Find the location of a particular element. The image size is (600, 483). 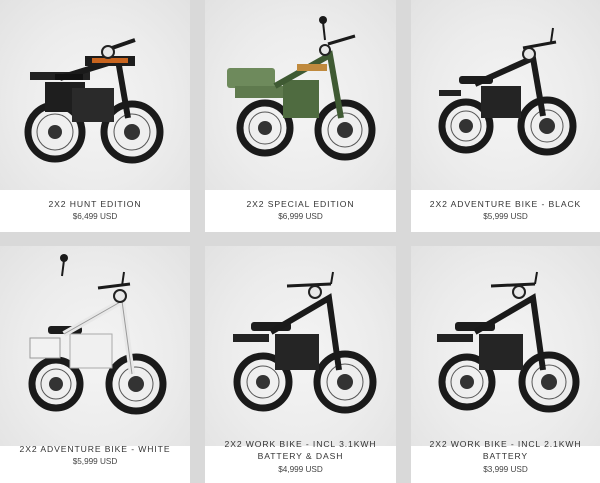

product-name: 2X2 SPECIAL EDITION is located at coordinates (300, 204).